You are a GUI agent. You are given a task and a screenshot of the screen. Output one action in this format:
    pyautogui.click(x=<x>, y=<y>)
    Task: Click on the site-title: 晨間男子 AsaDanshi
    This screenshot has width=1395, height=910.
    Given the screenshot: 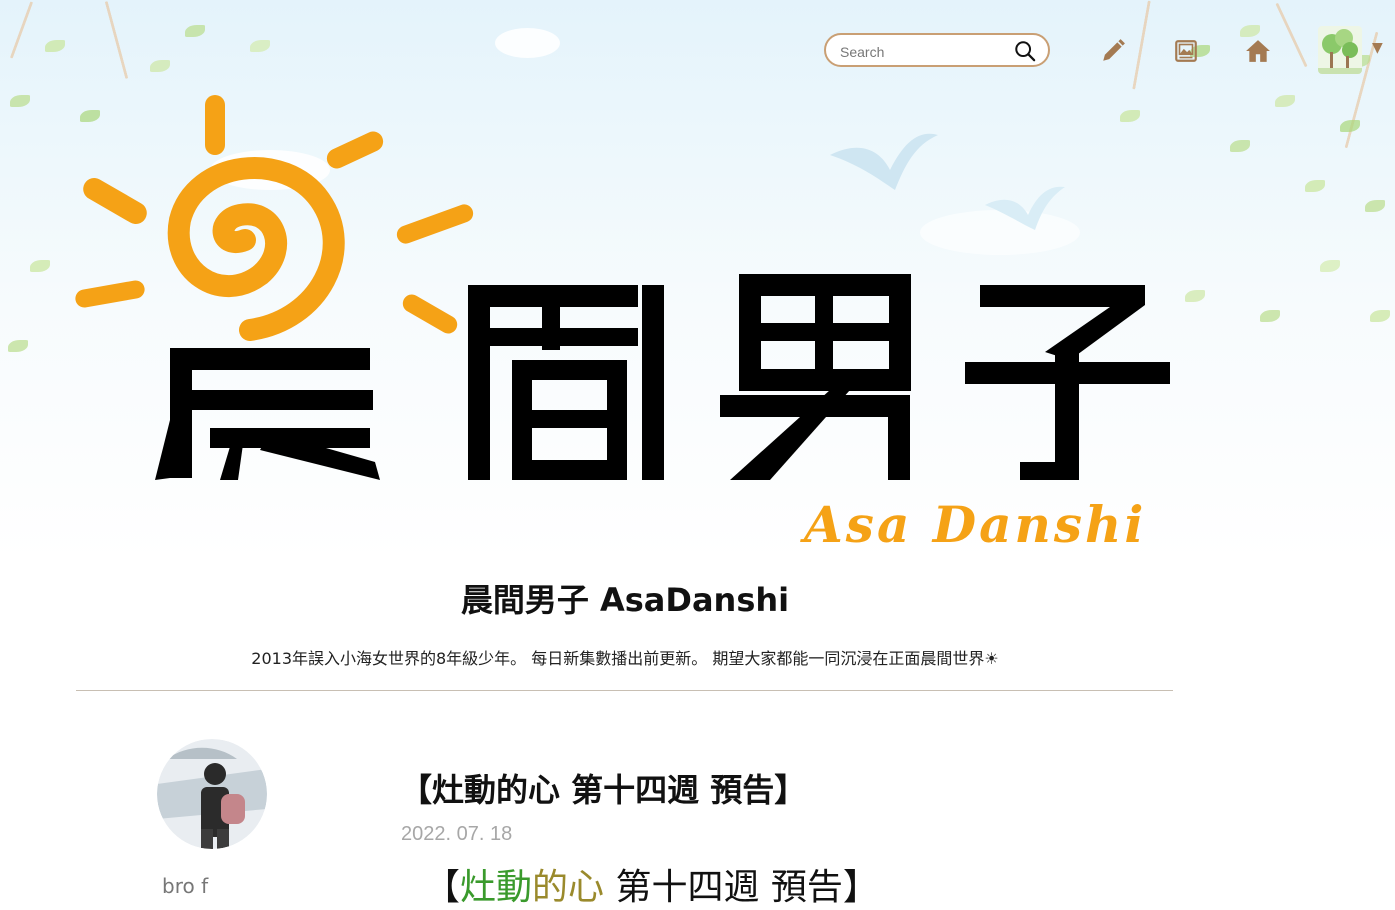 What is the action you would take?
    pyautogui.click(x=625, y=600)
    